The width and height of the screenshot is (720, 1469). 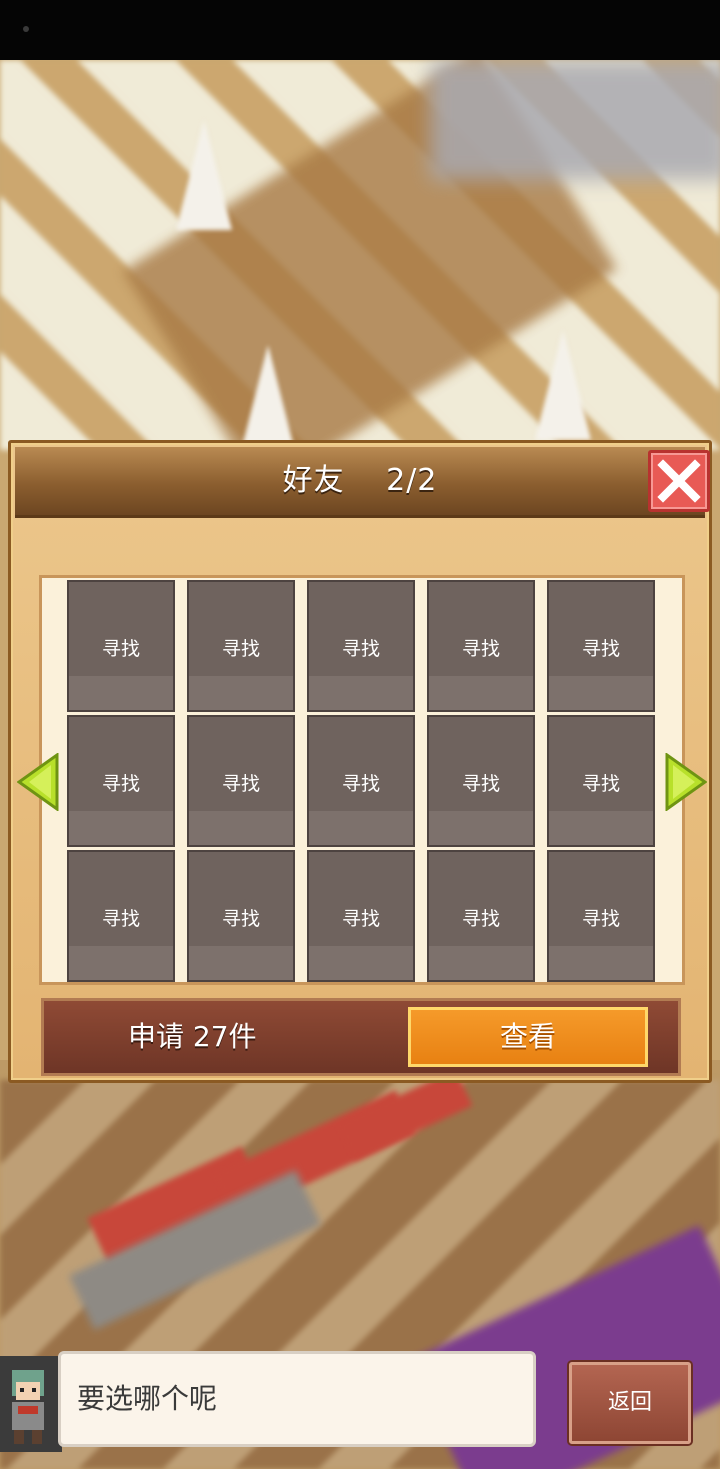 I want to click on dialog-title-bar: 好友 2/2, so click(x=362, y=482).